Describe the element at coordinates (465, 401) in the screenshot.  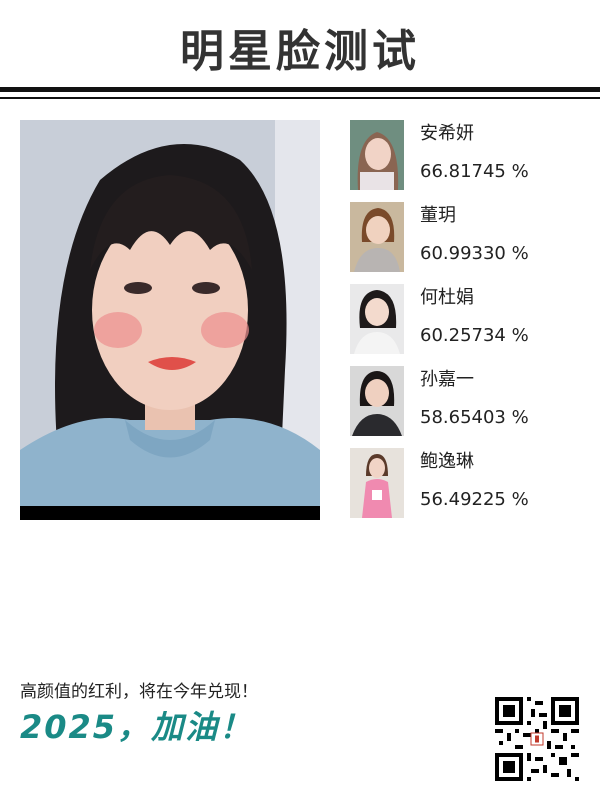
I see `list-item: 孙嘉一 58.65403 %` at that location.